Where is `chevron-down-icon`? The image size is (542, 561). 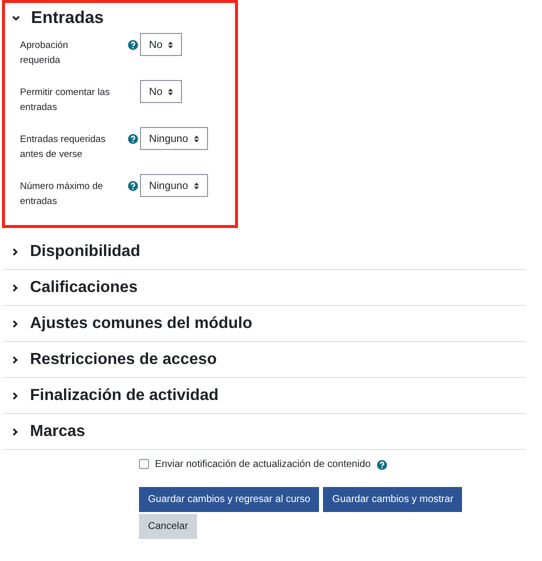
chevron-down-icon is located at coordinates (16, 18).